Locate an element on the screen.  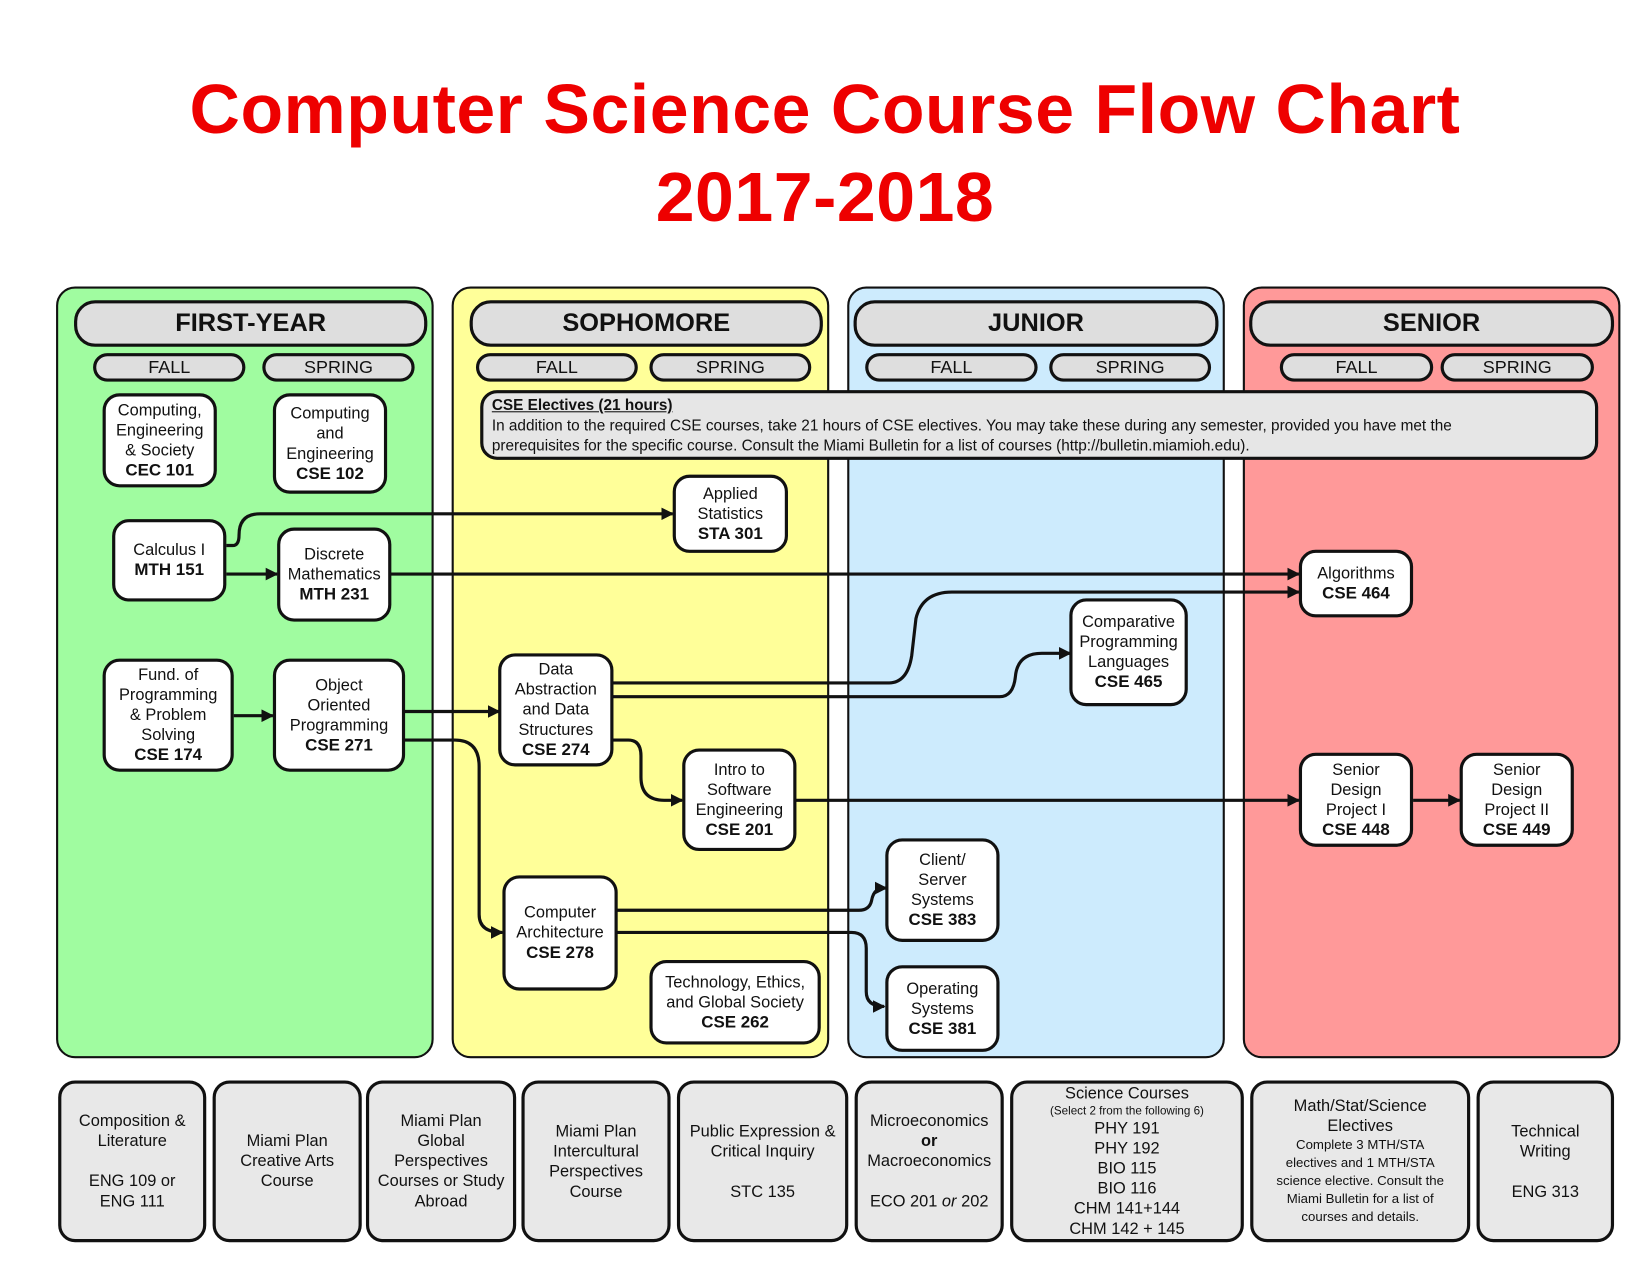
req-text: Complete 3 MTH/STA is located at coordinates (1360, 1145).